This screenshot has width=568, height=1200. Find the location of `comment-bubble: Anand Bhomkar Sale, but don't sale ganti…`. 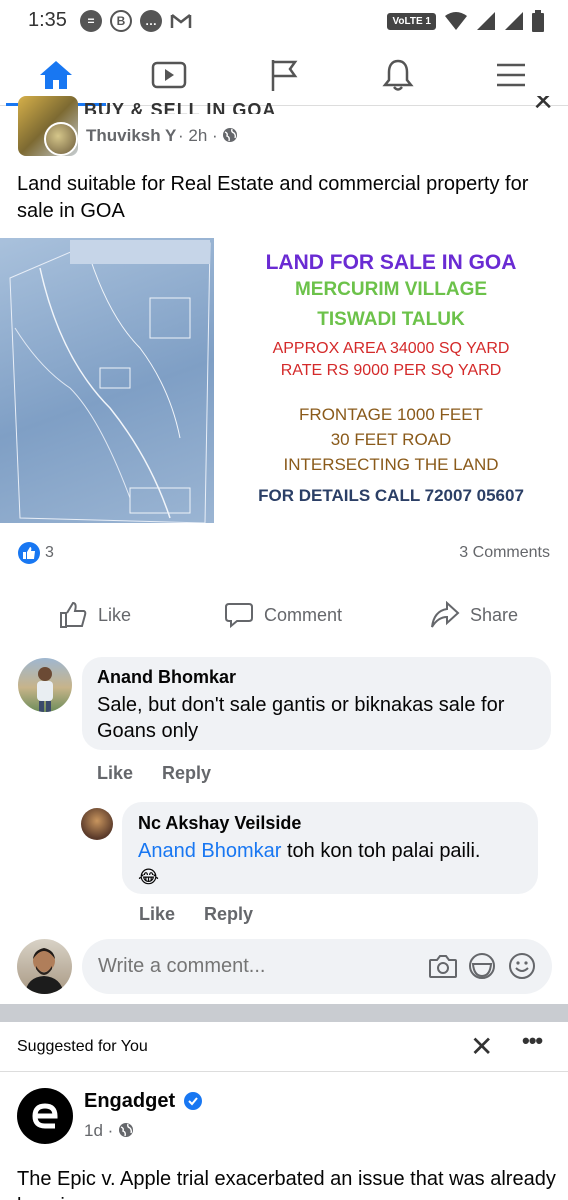

comment-bubble: Anand Bhomkar Sale, but don't sale ganti… is located at coordinates (316, 703).